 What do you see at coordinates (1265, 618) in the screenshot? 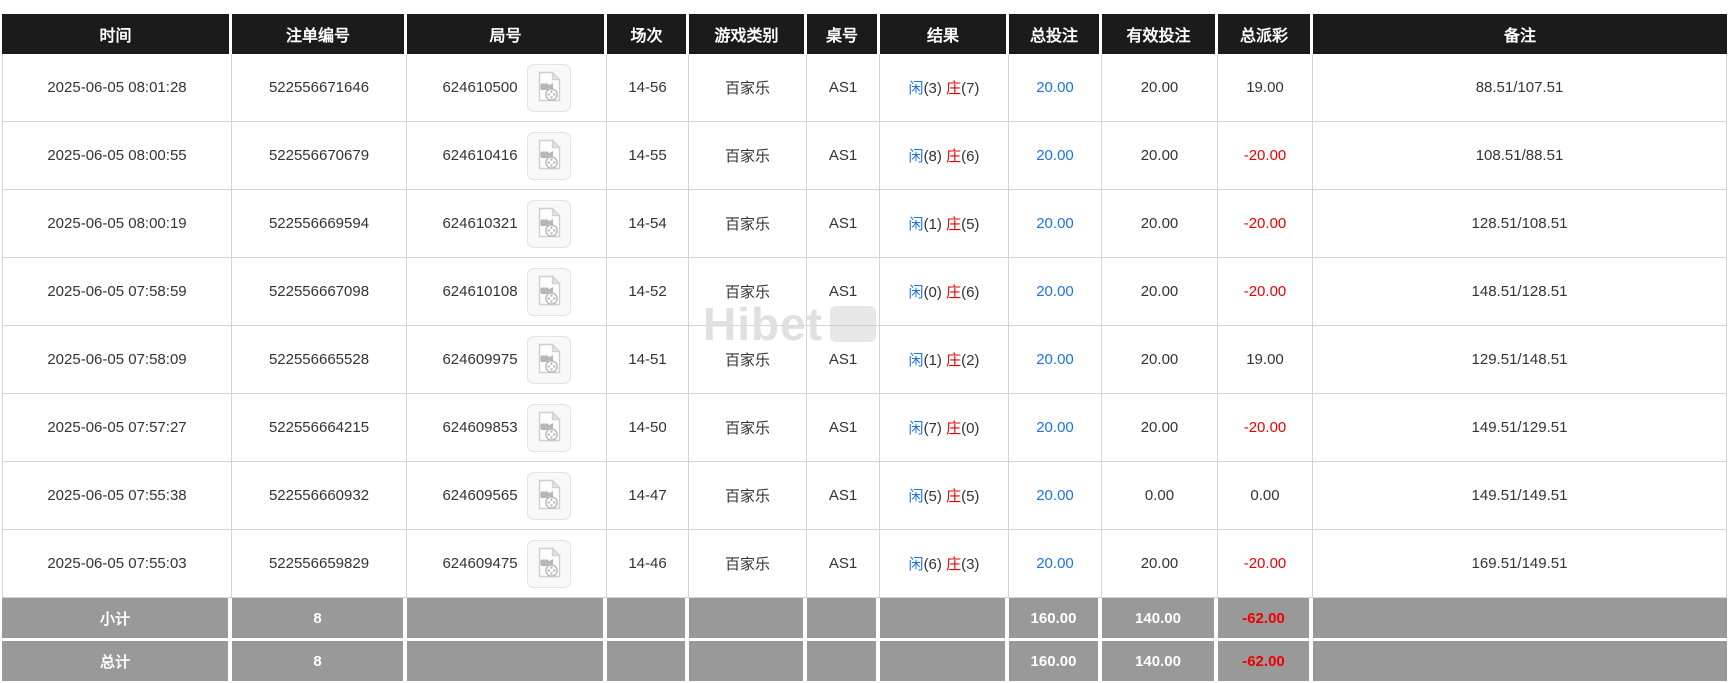
I see `subtotal-payout: -62.00` at bounding box center [1265, 618].